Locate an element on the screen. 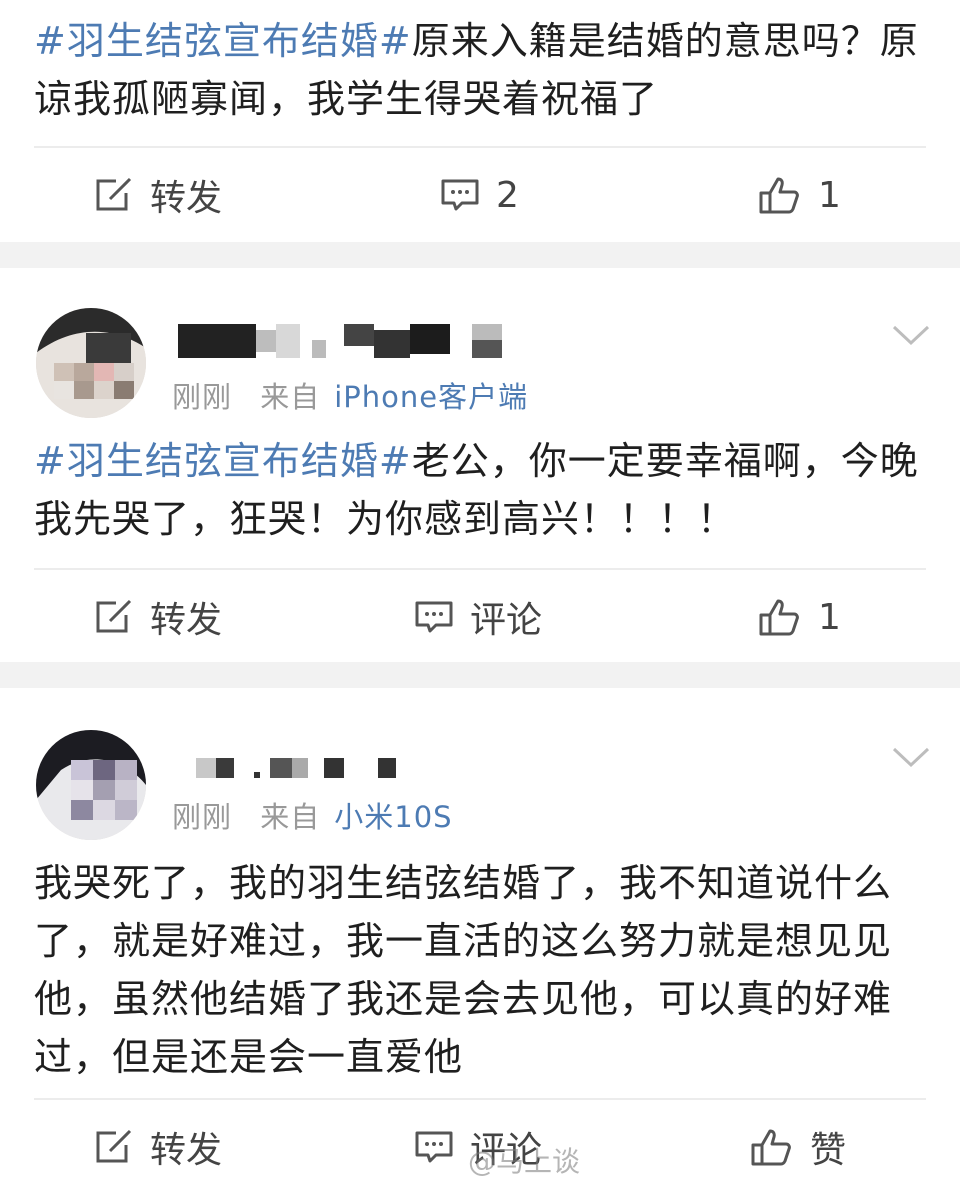  post-1-hashtag: #羽生结弦宣布结婚# is located at coordinates (223, 41).